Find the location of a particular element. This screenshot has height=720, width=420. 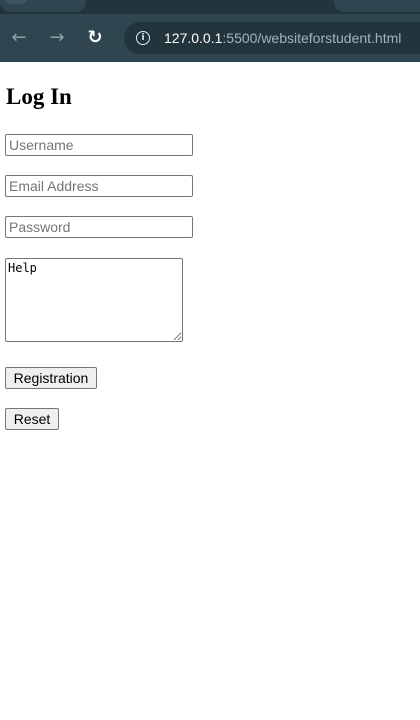

email-input is located at coordinates (99, 186).